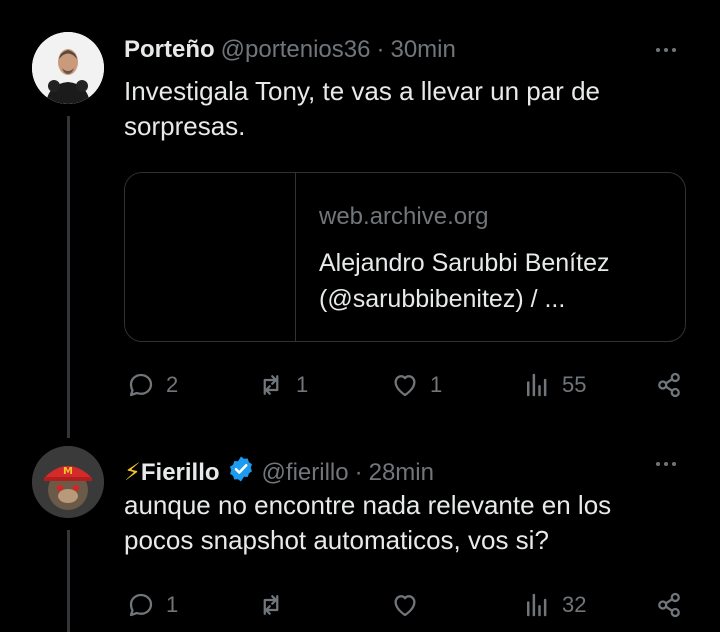 The height and width of the screenshot is (632, 720). I want to click on tweet-1-header: Porteño @portenios36 · 30min, so click(290, 50).